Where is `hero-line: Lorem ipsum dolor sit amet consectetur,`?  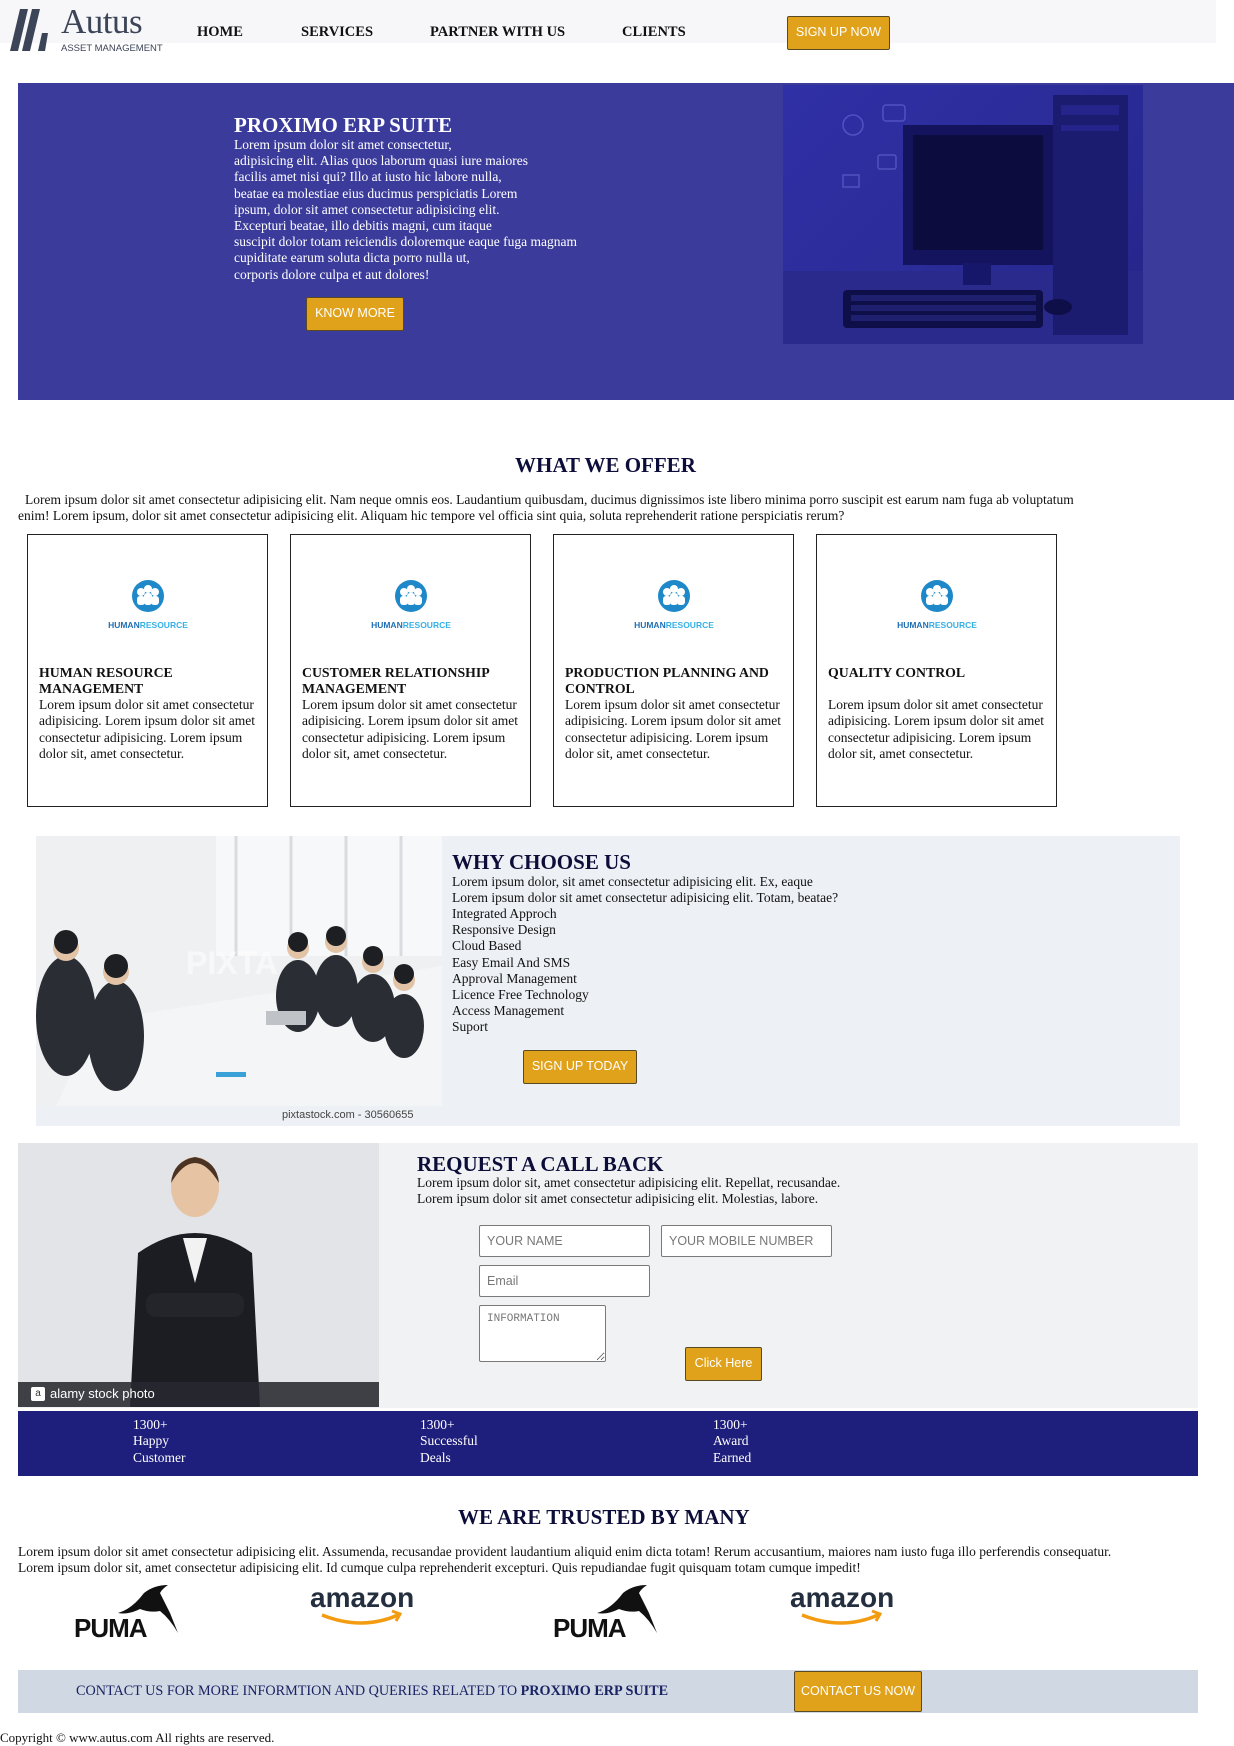 hero-line: Lorem ipsum dolor sit amet consectetur, is located at coordinates (343, 144).